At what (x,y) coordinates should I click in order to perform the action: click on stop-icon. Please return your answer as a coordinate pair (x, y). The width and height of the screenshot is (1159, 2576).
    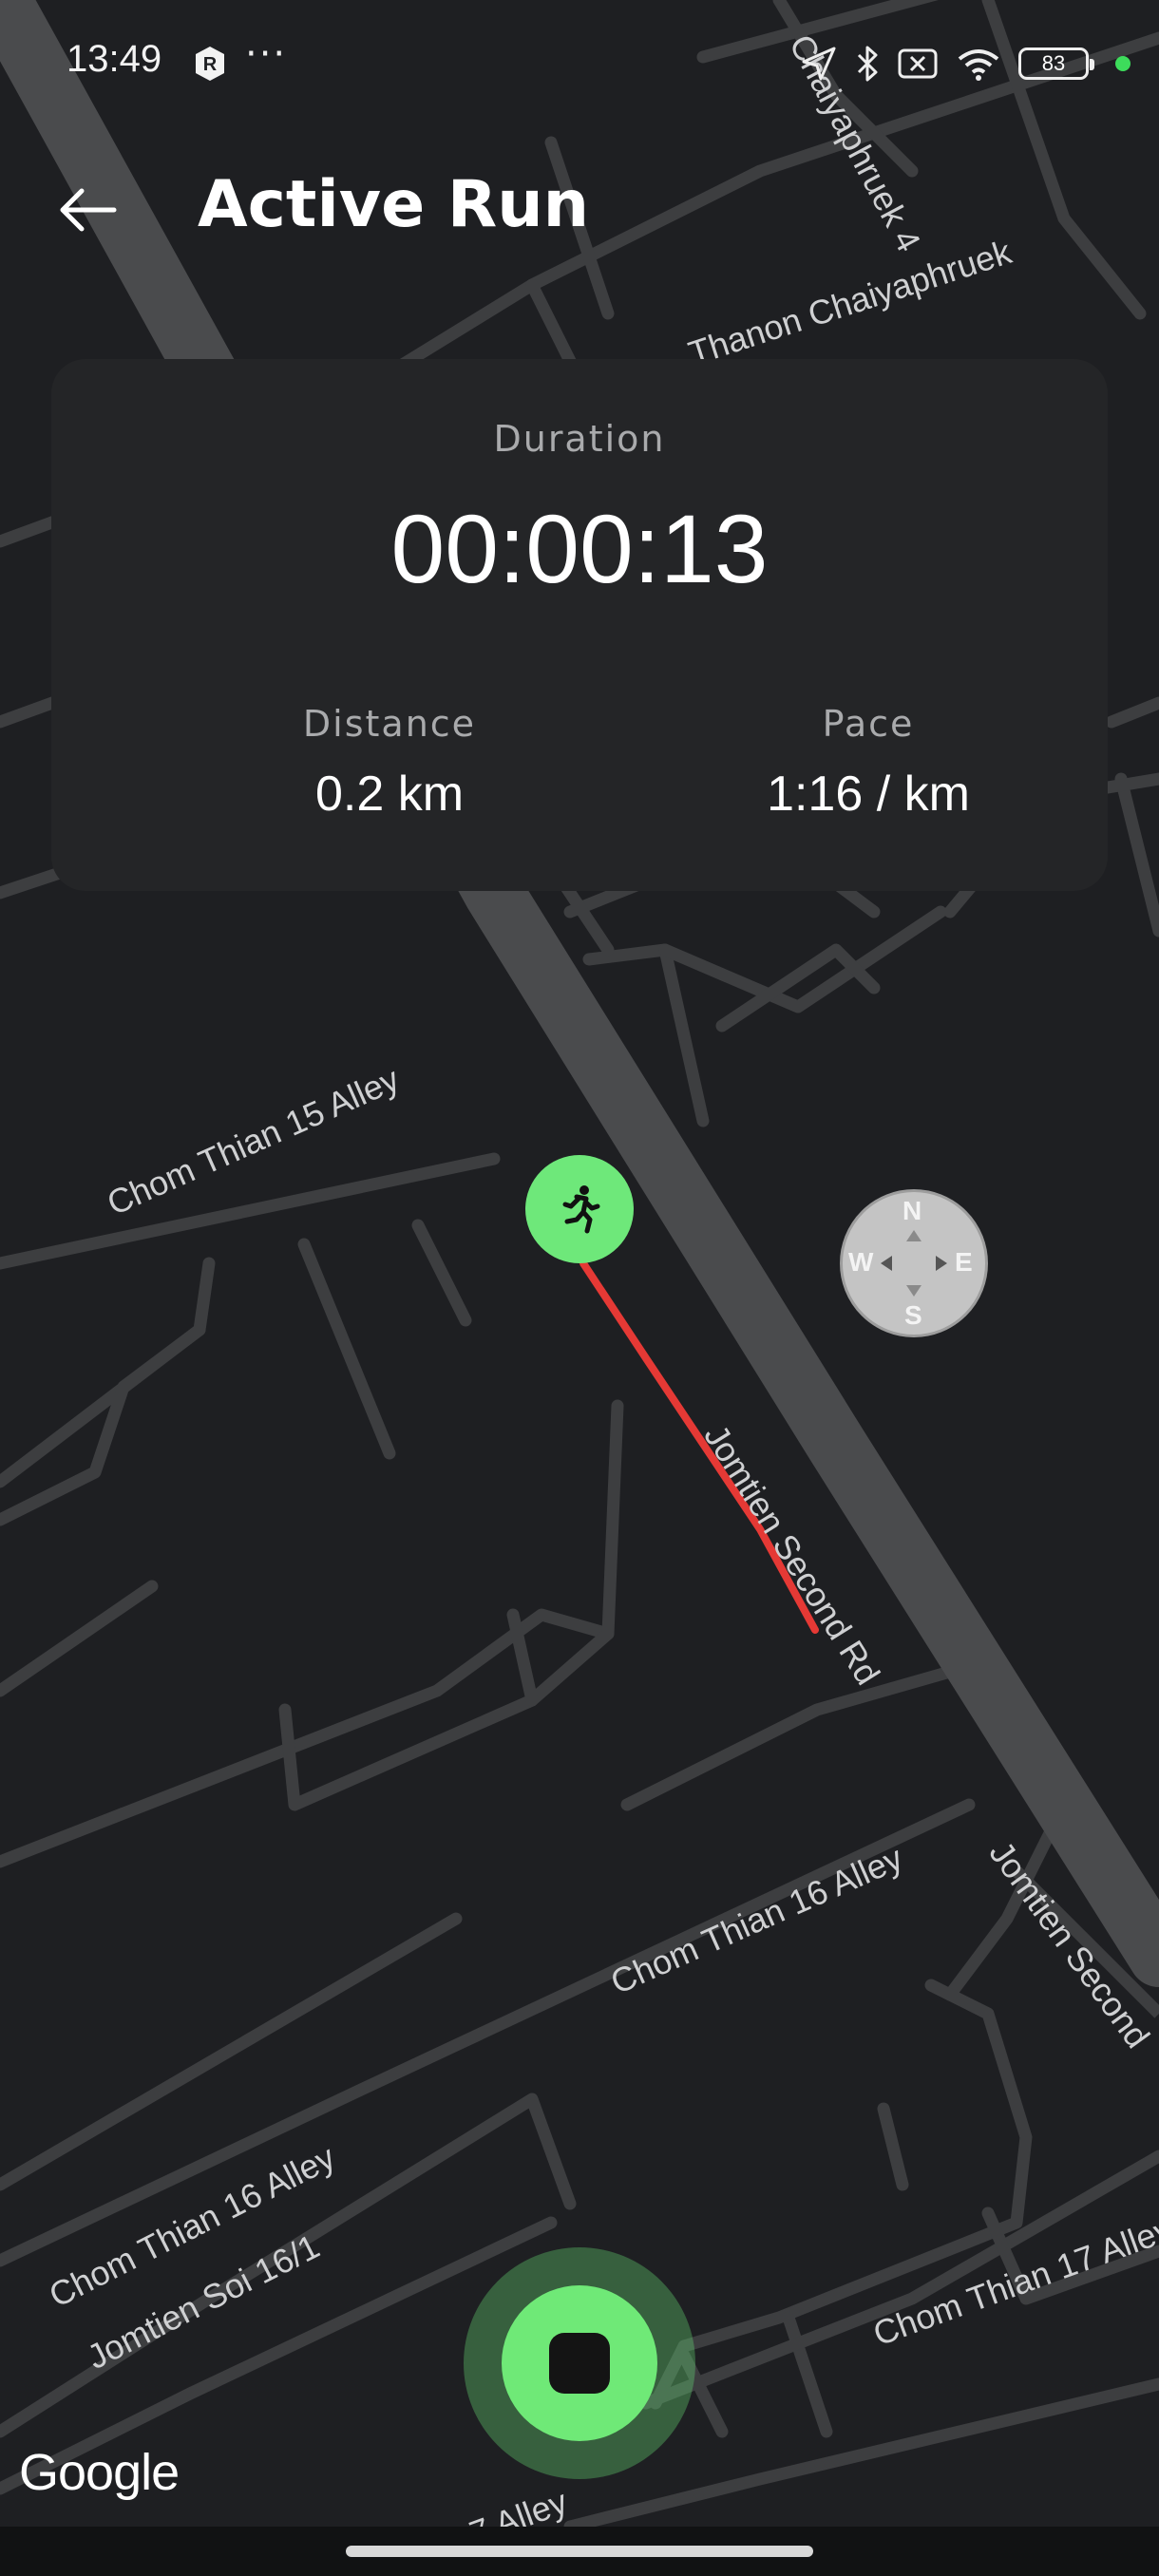
    Looking at the image, I should click on (579, 2363).